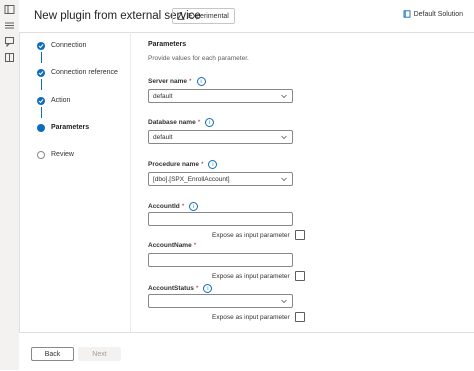 This screenshot has height=371, width=474. Describe the element at coordinates (99, 354) in the screenshot. I see `next-button: Next` at that location.